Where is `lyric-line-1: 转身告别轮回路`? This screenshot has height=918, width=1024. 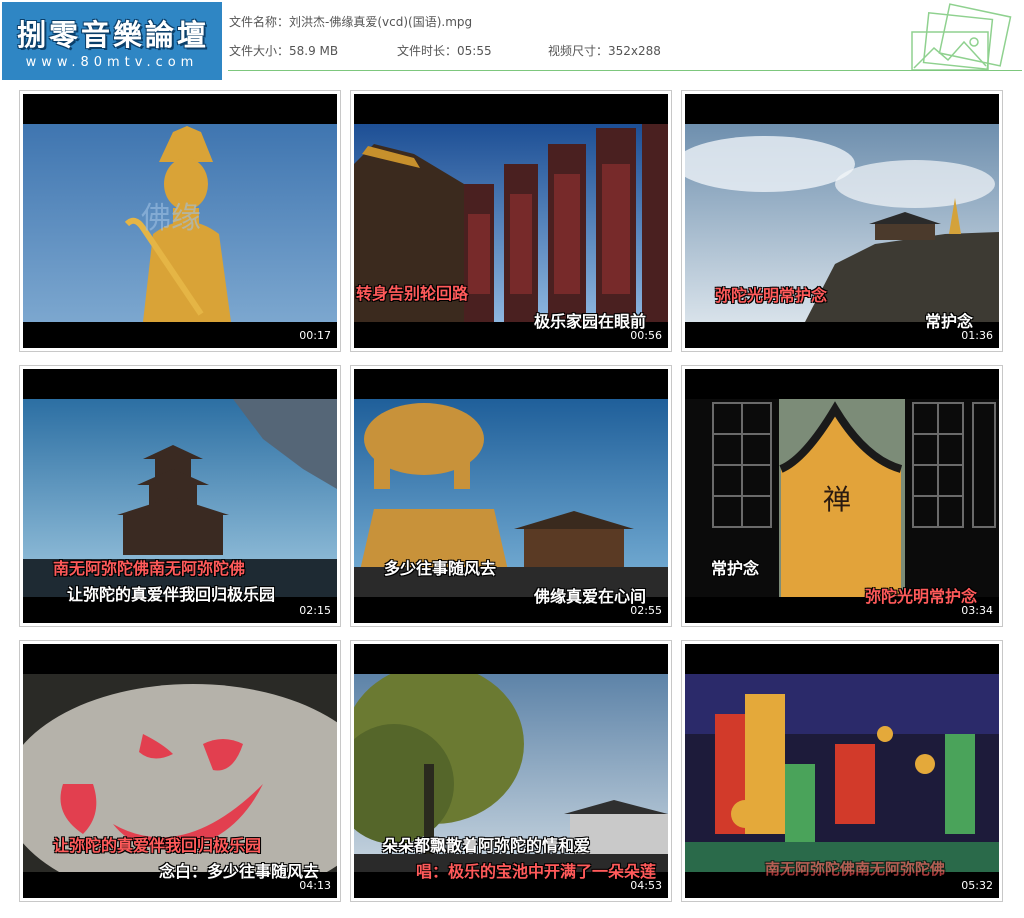 lyric-line-1: 转身告别轮回路 is located at coordinates (412, 293).